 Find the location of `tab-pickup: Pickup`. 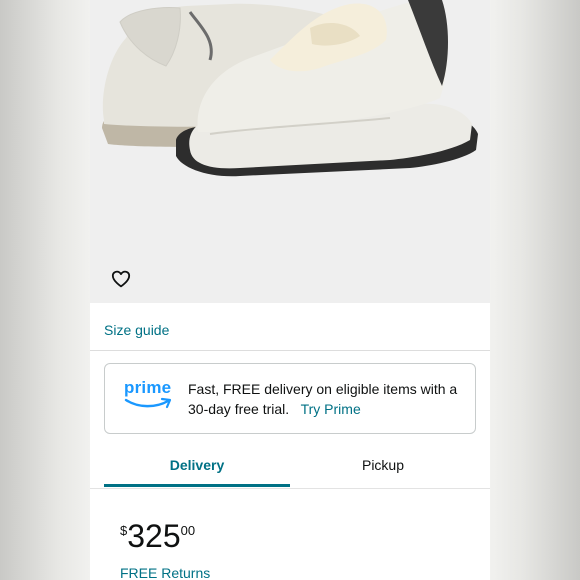

tab-pickup: Pickup is located at coordinates (383, 468).